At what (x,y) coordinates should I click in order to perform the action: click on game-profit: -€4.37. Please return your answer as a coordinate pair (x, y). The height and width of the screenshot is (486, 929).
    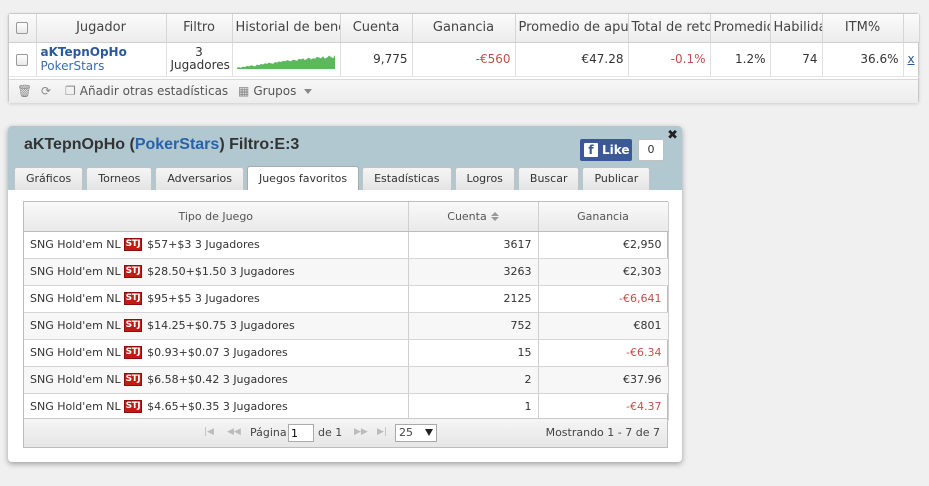
    Looking at the image, I should click on (603, 407).